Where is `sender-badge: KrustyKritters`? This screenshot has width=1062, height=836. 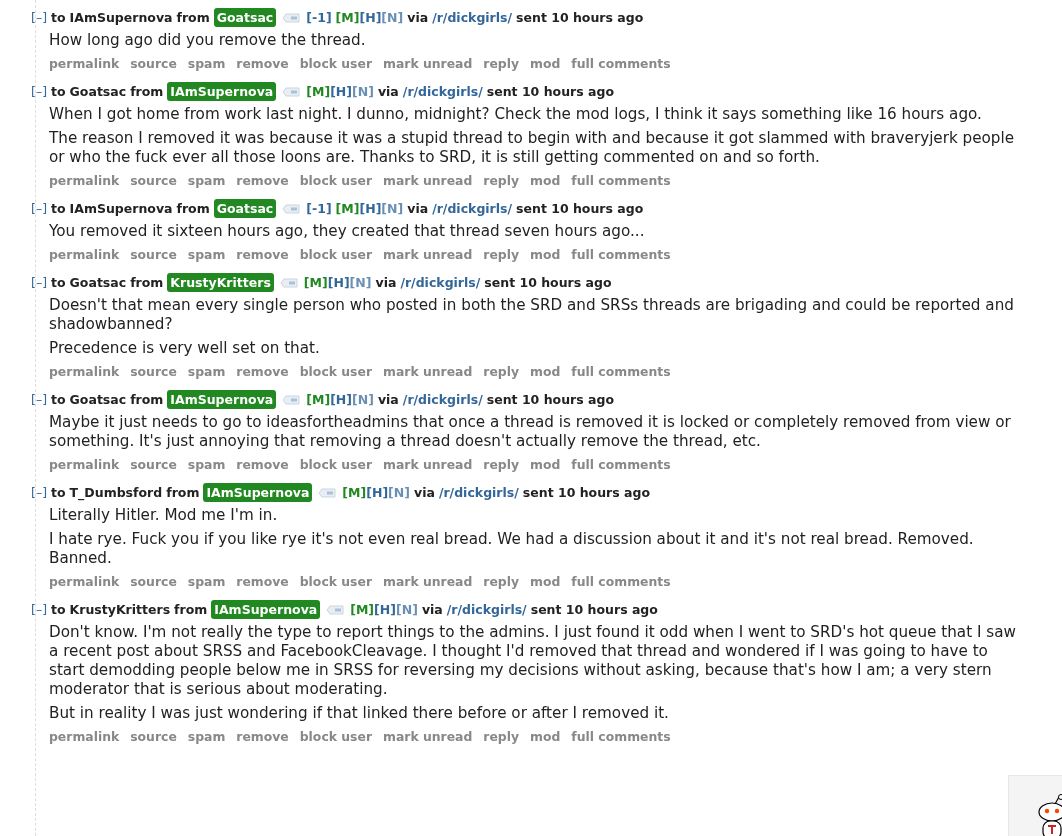 sender-badge: KrustyKritters is located at coordinates (220, 282).